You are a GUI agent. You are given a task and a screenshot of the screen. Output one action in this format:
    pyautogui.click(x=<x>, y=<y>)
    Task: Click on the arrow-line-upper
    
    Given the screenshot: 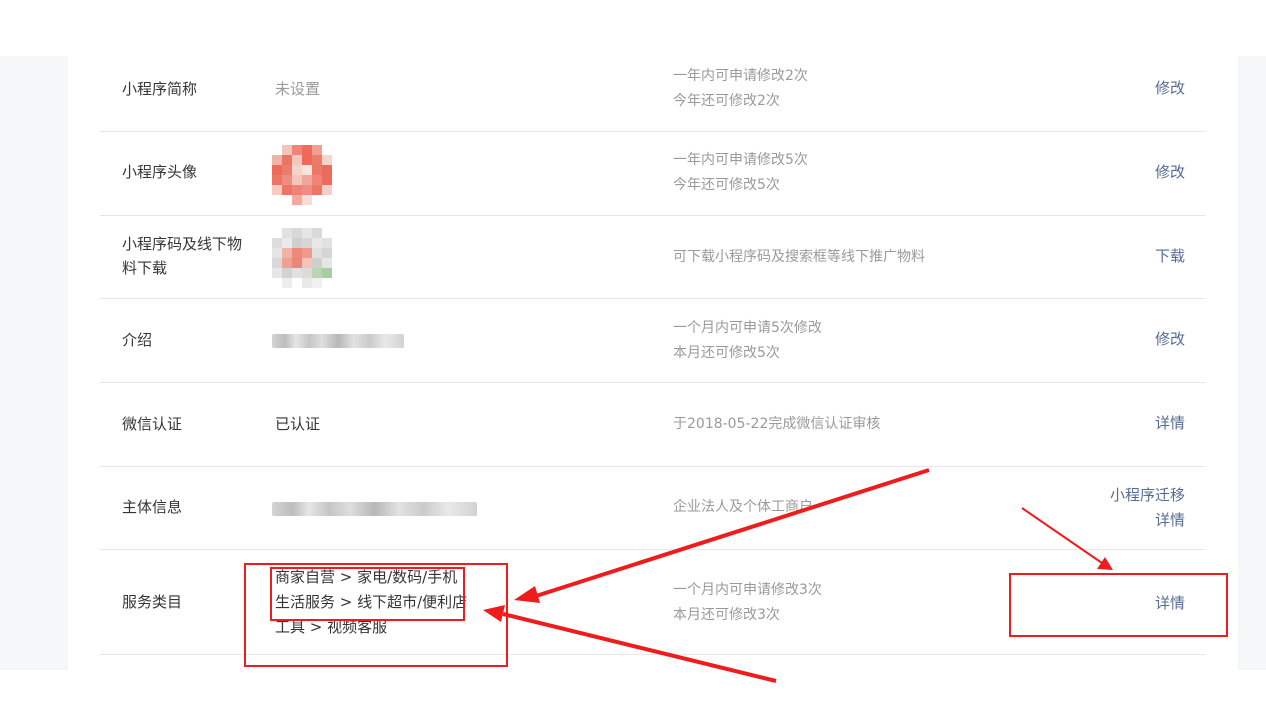 What is the action you would take?
    pyautogui.click(x=732, y=533)
    